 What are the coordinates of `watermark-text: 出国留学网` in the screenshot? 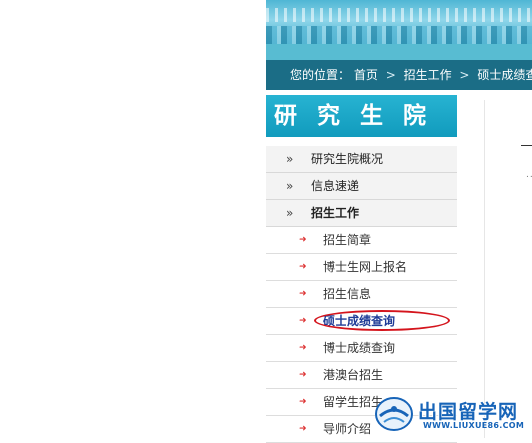 It's located at (468, 412).